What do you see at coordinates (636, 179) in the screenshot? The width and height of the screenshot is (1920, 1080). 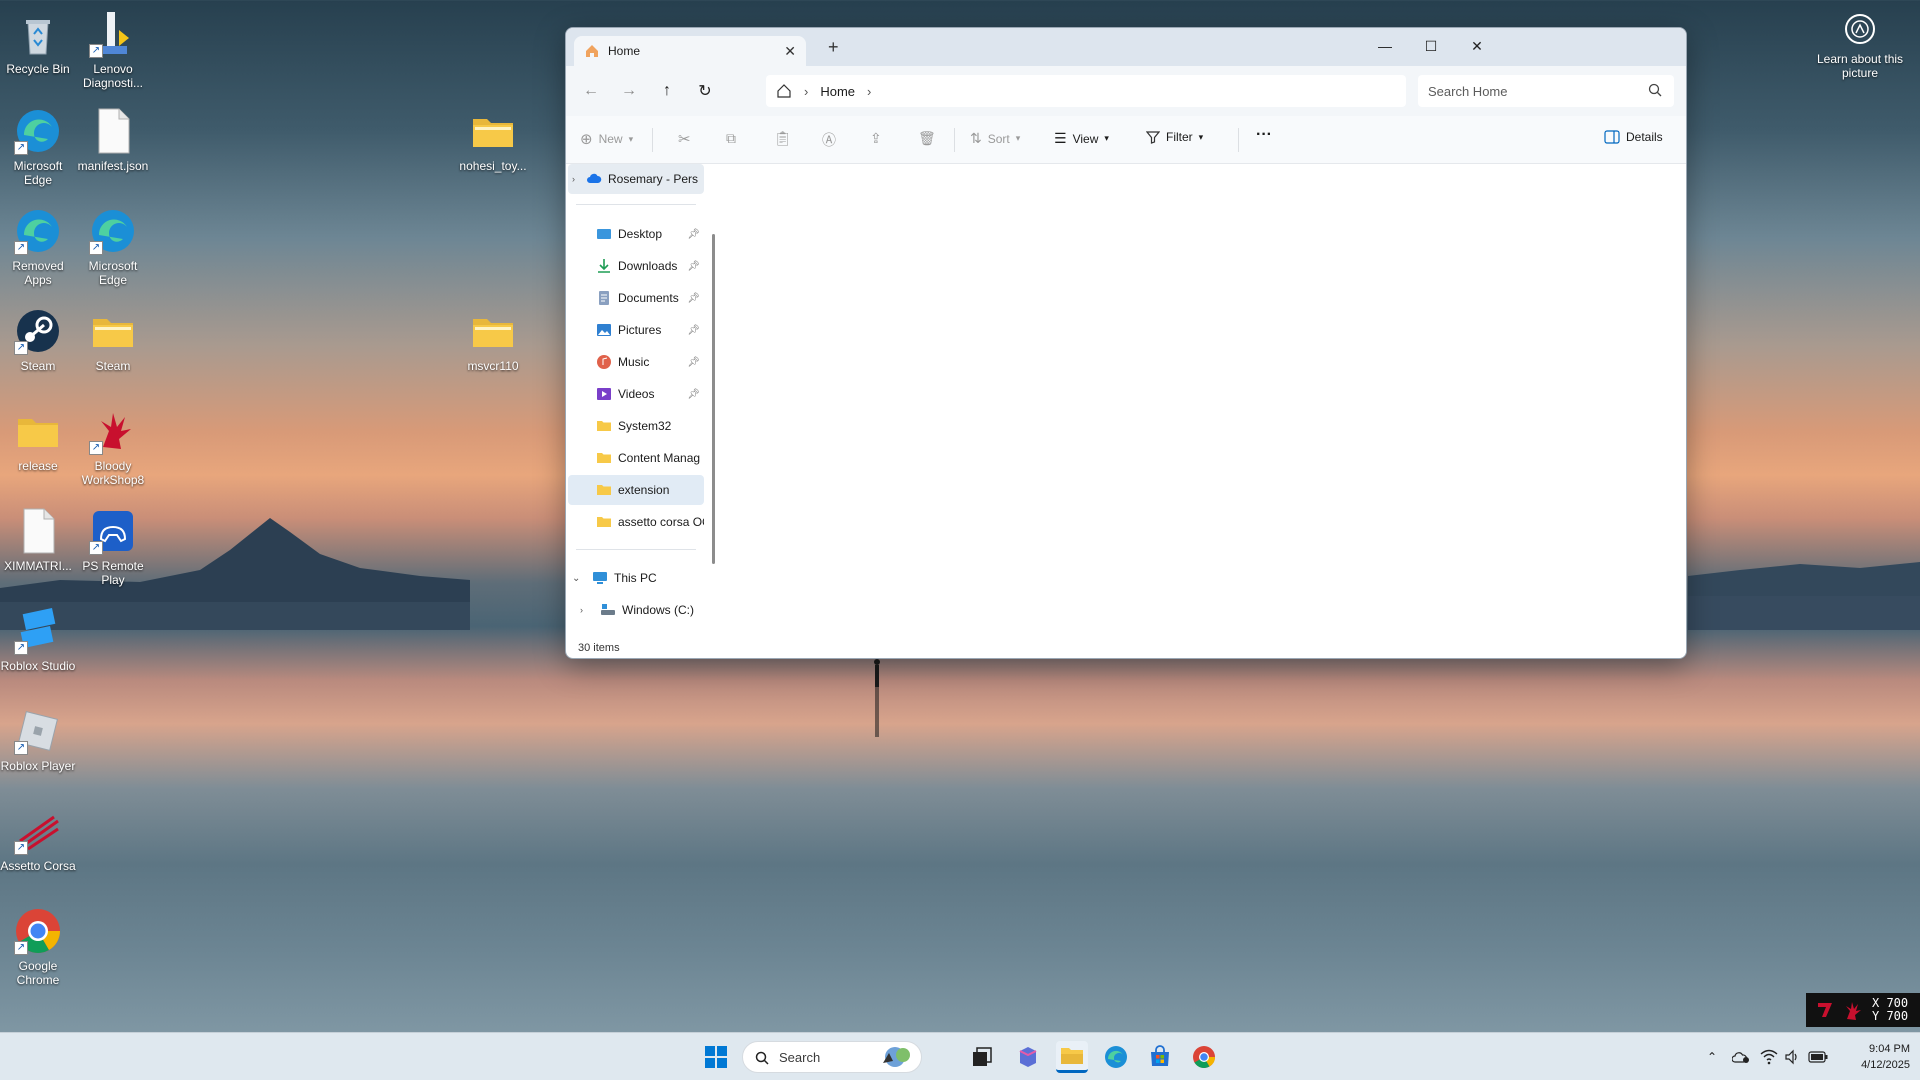 I see `nav-onedrive: › Rosemary - Pers` at bounding box center [636, 179].